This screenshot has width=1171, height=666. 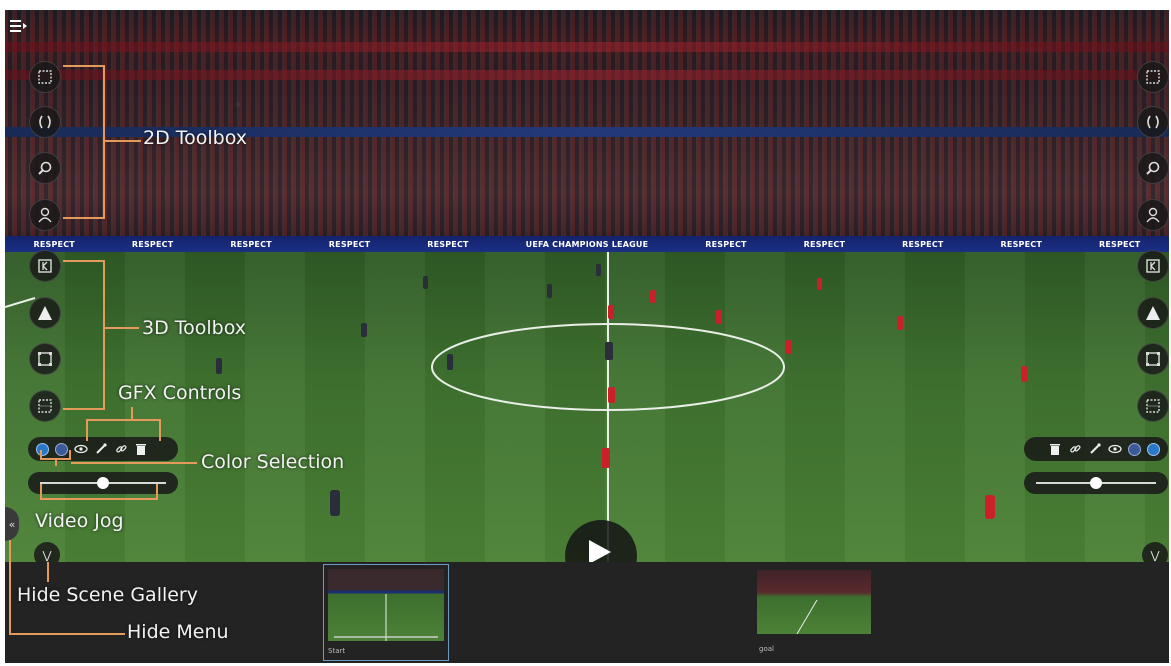 I want to click on scene-thumbnail-start: Start, so click(x=386, y=612).